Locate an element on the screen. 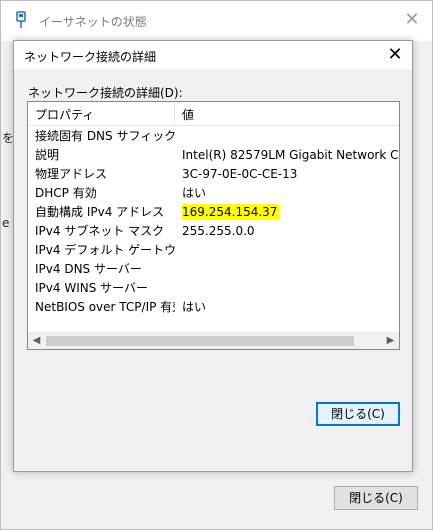 The height and width of the screenshot is (530, 433). list-item: DHCP 有効 はい is located at coordinates (213, 193).